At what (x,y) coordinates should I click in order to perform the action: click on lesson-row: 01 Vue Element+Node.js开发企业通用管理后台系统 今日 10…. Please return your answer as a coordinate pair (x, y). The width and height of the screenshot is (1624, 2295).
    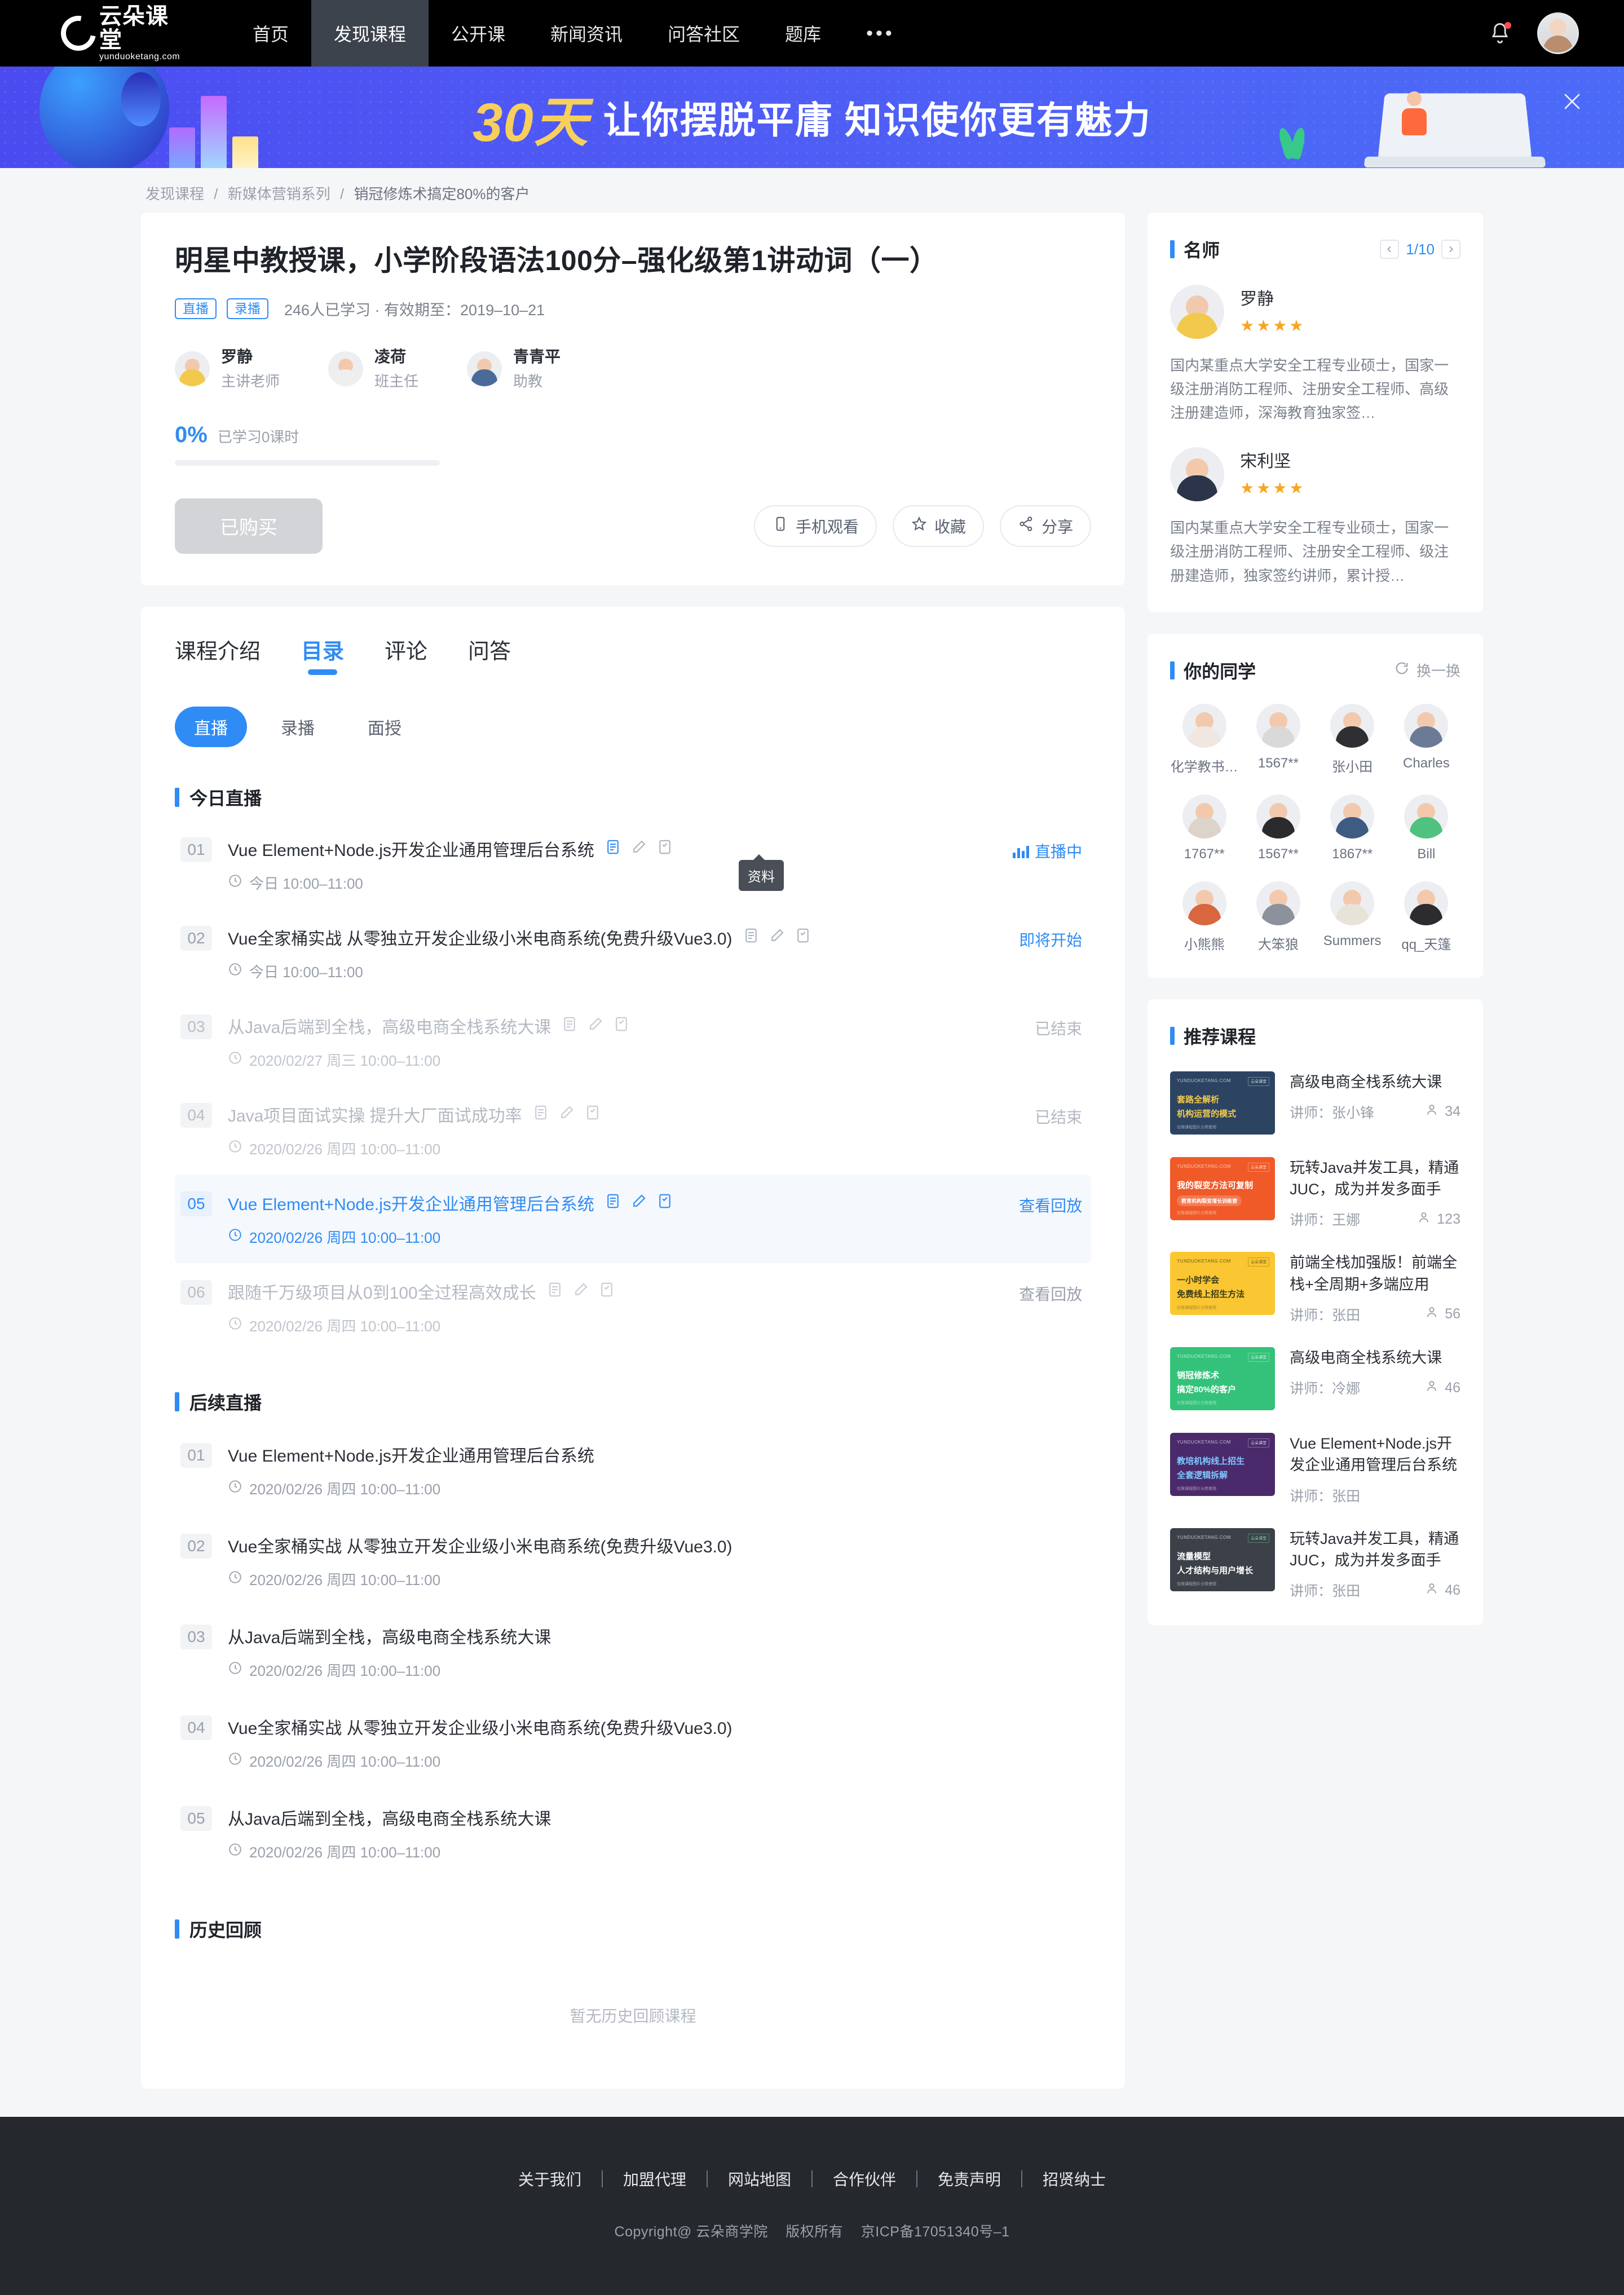
    Looking at the image, I should click on (633, 864).